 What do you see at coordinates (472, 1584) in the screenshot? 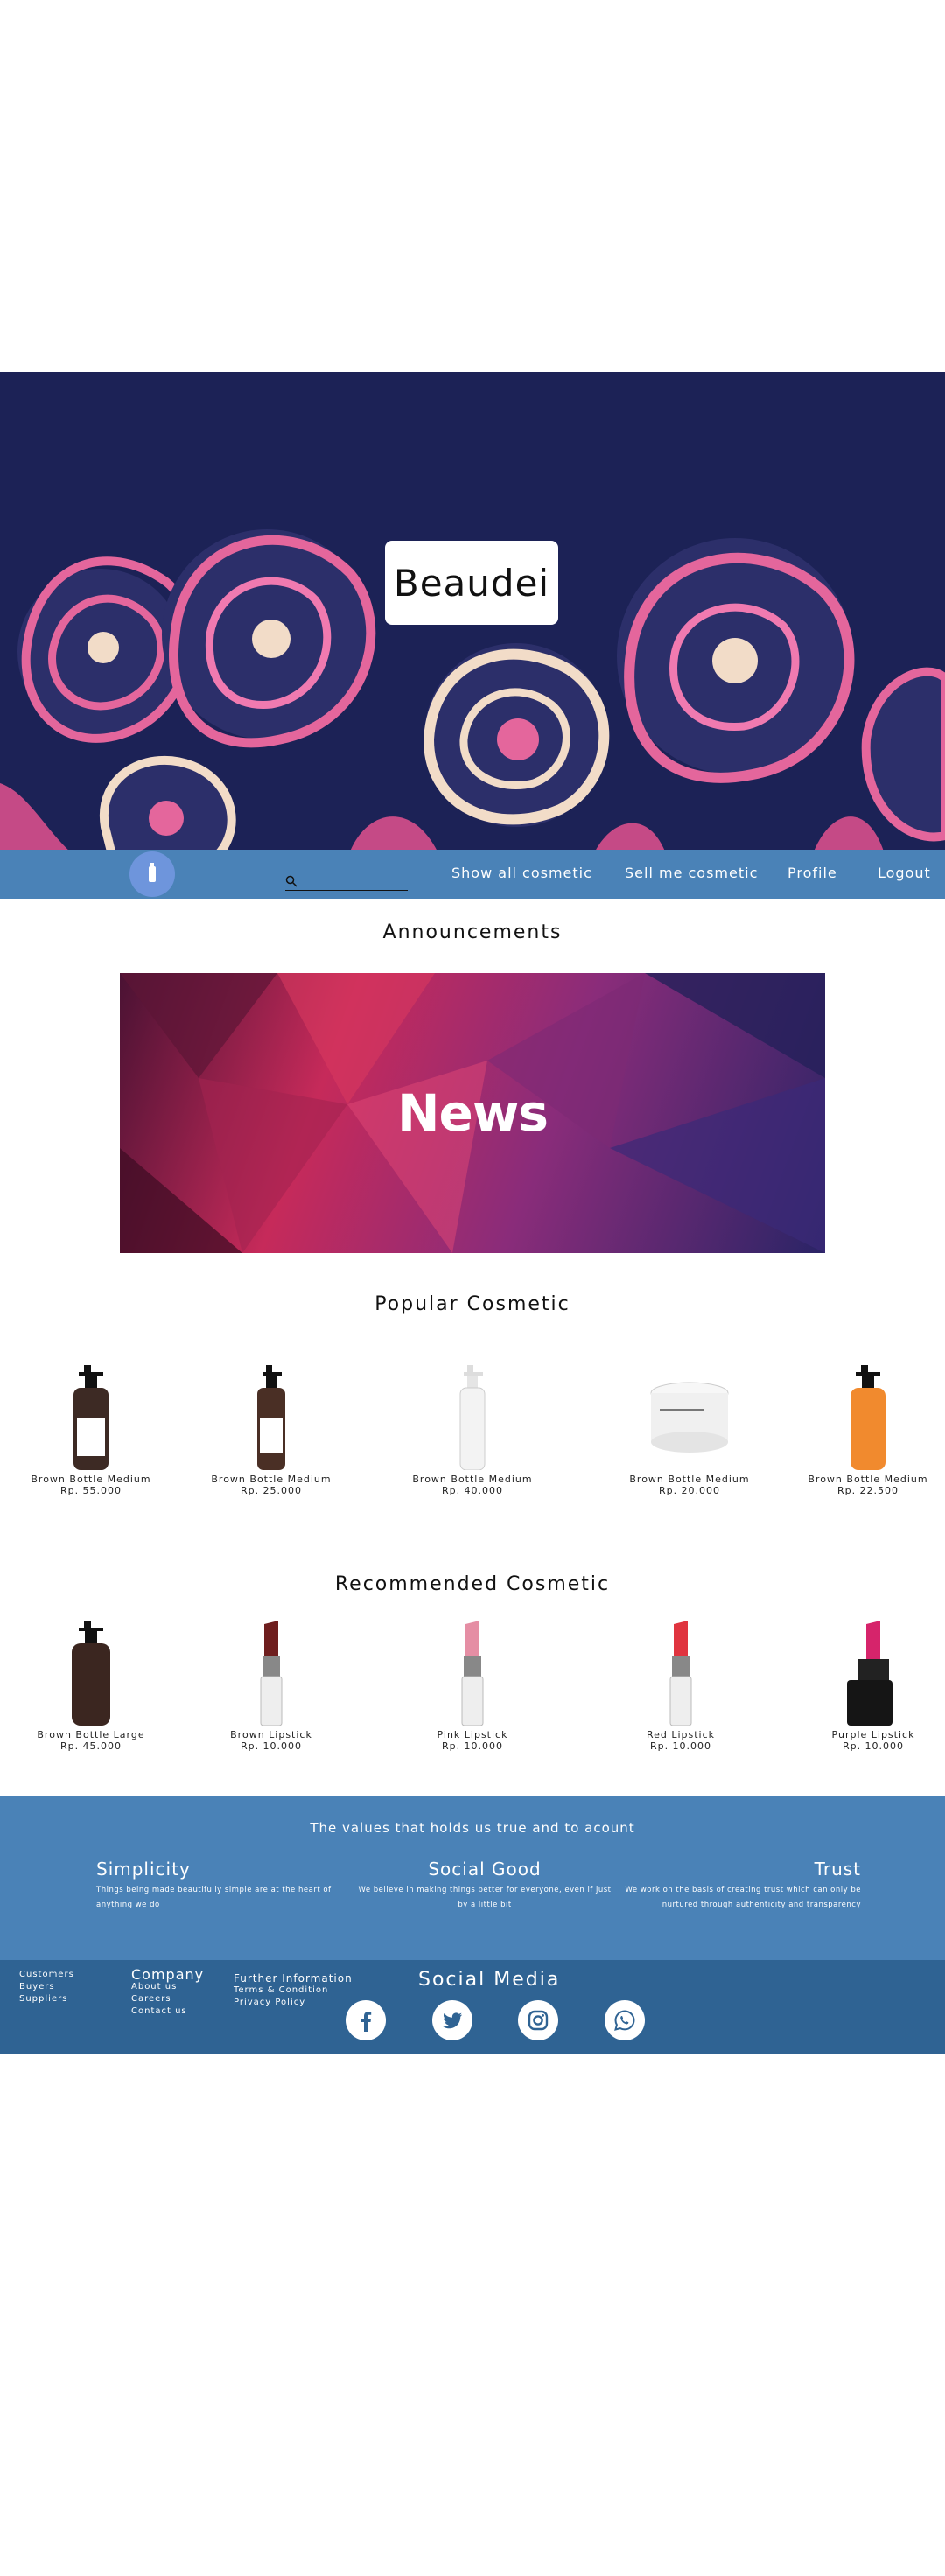
I see `recommended-title: Recommended Cosmetic` at bounding box center [472, 1584].